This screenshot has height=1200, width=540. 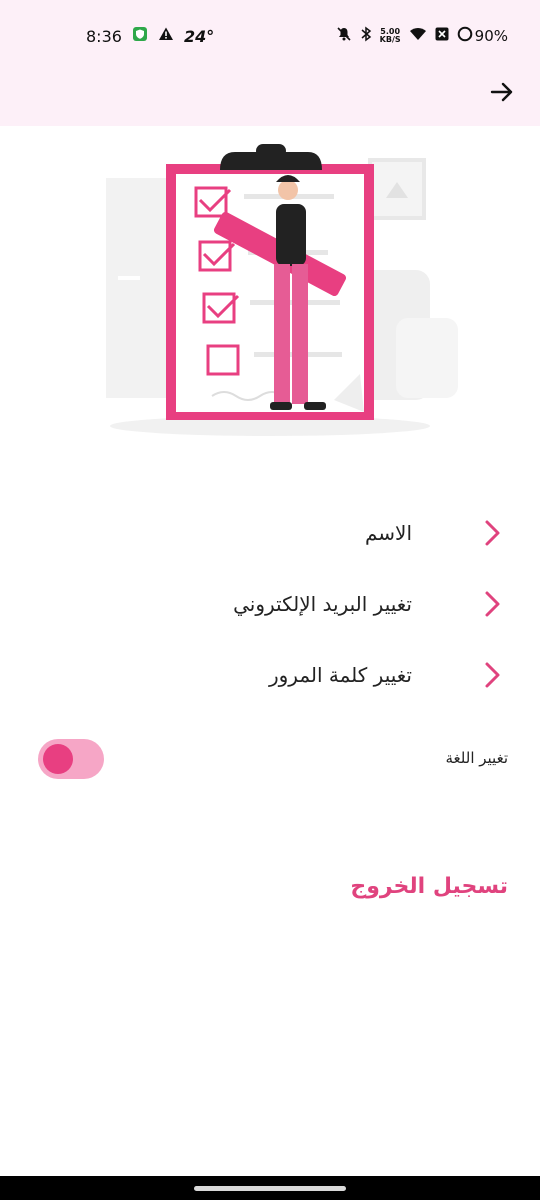 What do you see at coordinates (390, 39) in the screenshot?
I see `network-speed-unit: KB/S` at bounding box center [390, 39].